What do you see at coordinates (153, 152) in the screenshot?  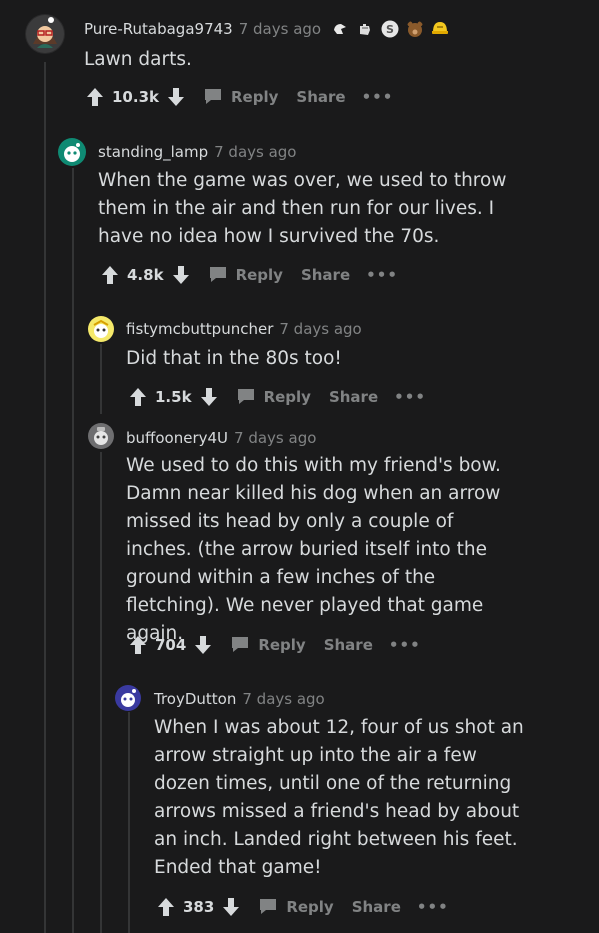 I see `username: standing_lamp` at bounding box center [153, 152].